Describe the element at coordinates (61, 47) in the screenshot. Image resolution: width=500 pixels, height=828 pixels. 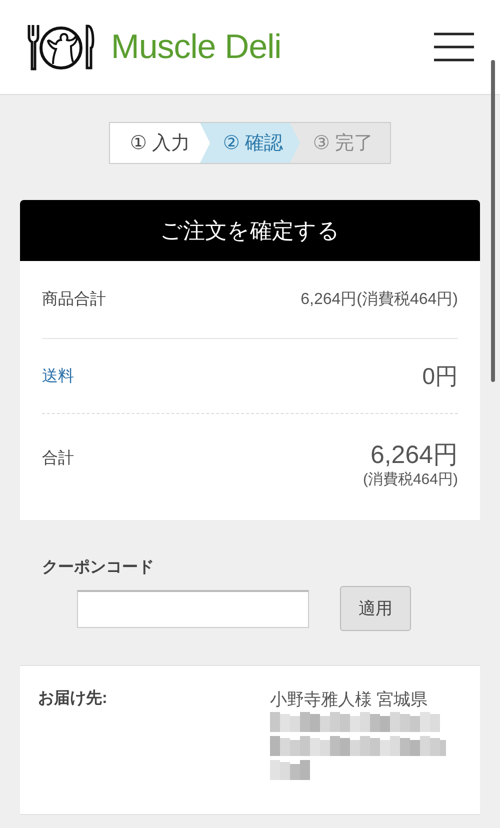
I see `logo-icon` at that location.